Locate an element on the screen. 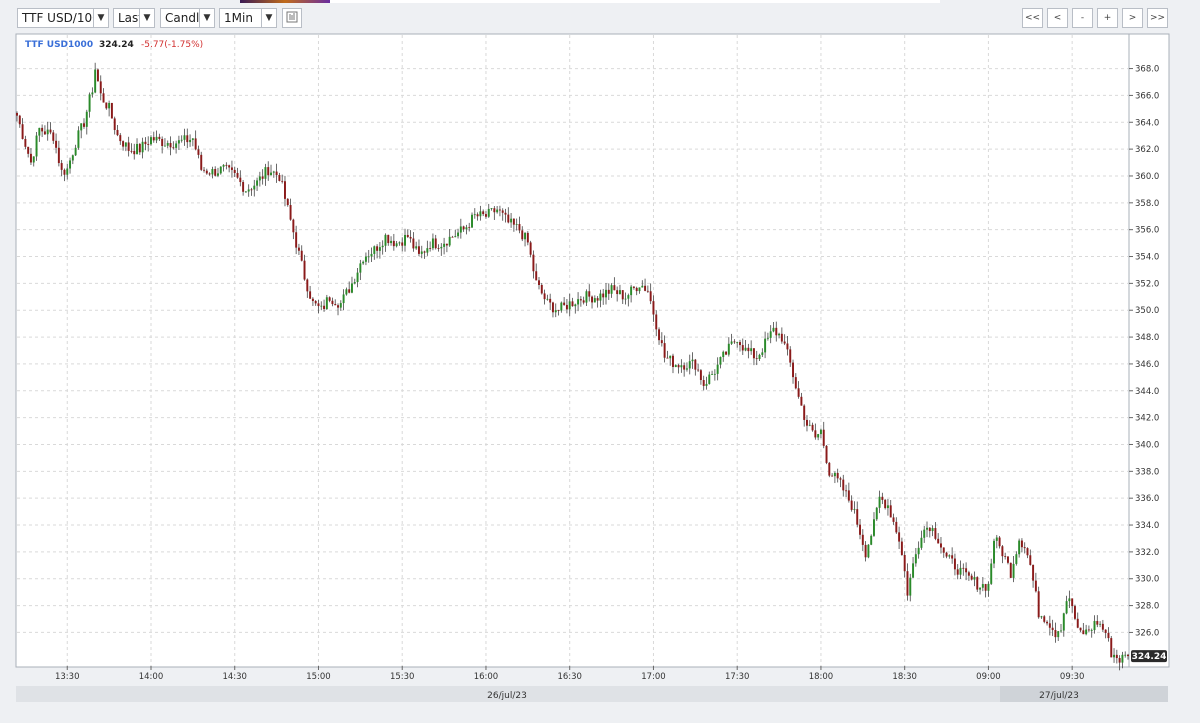 This screenshot has width=1200, height=723. nav-last-button: >> is located at coordinates (1157, 18).